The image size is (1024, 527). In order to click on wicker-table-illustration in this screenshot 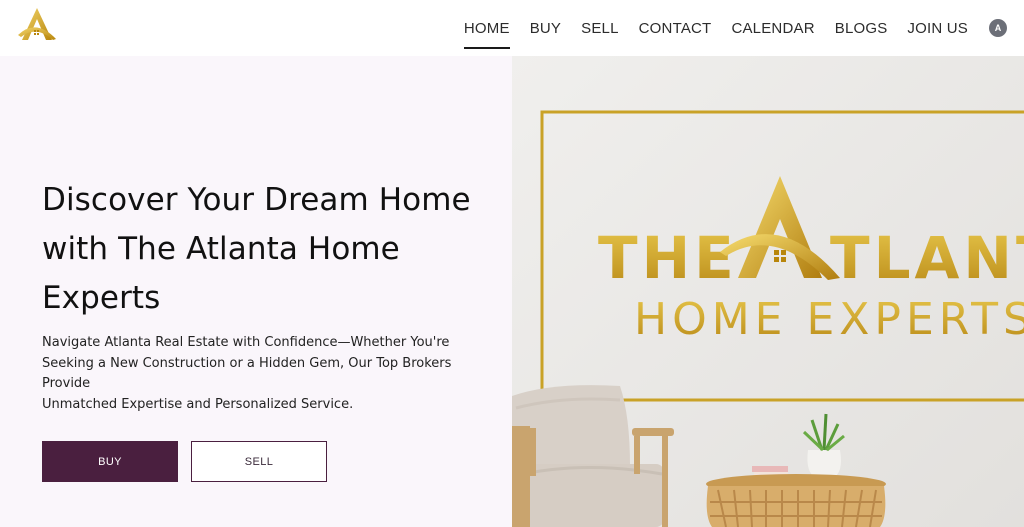, I will do `click(796, 500)`.